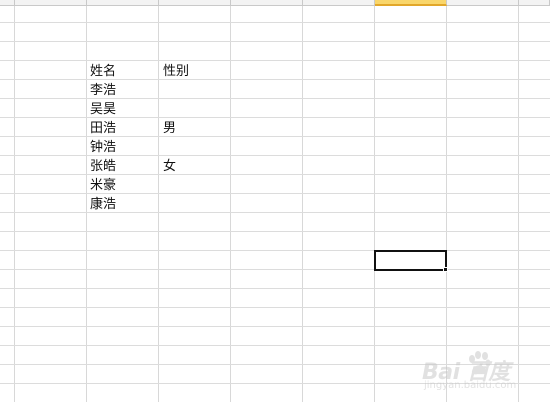 This screenshot has height=402, width=550. What do you see at coordinates (103, 147) in the screenshot?
I see `cell-name: 钟浩` at bounding box center [103, 147].